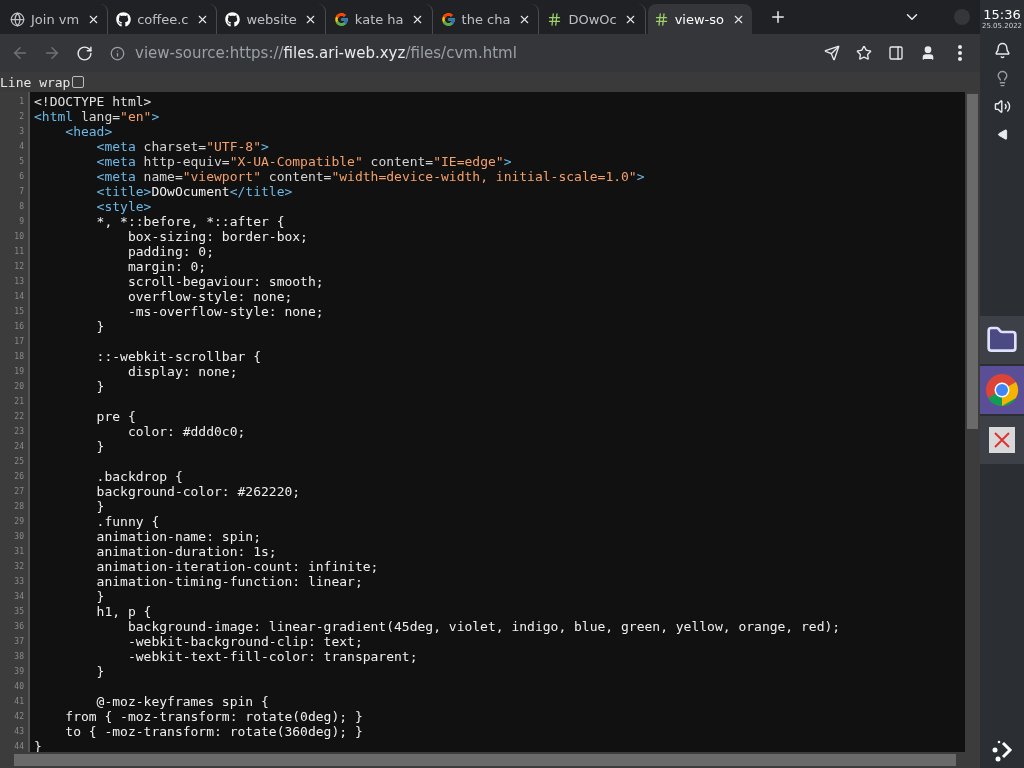  Describe the element at coordinates (19, 237) in the screenshot. I see `line-number: 10` at that location.